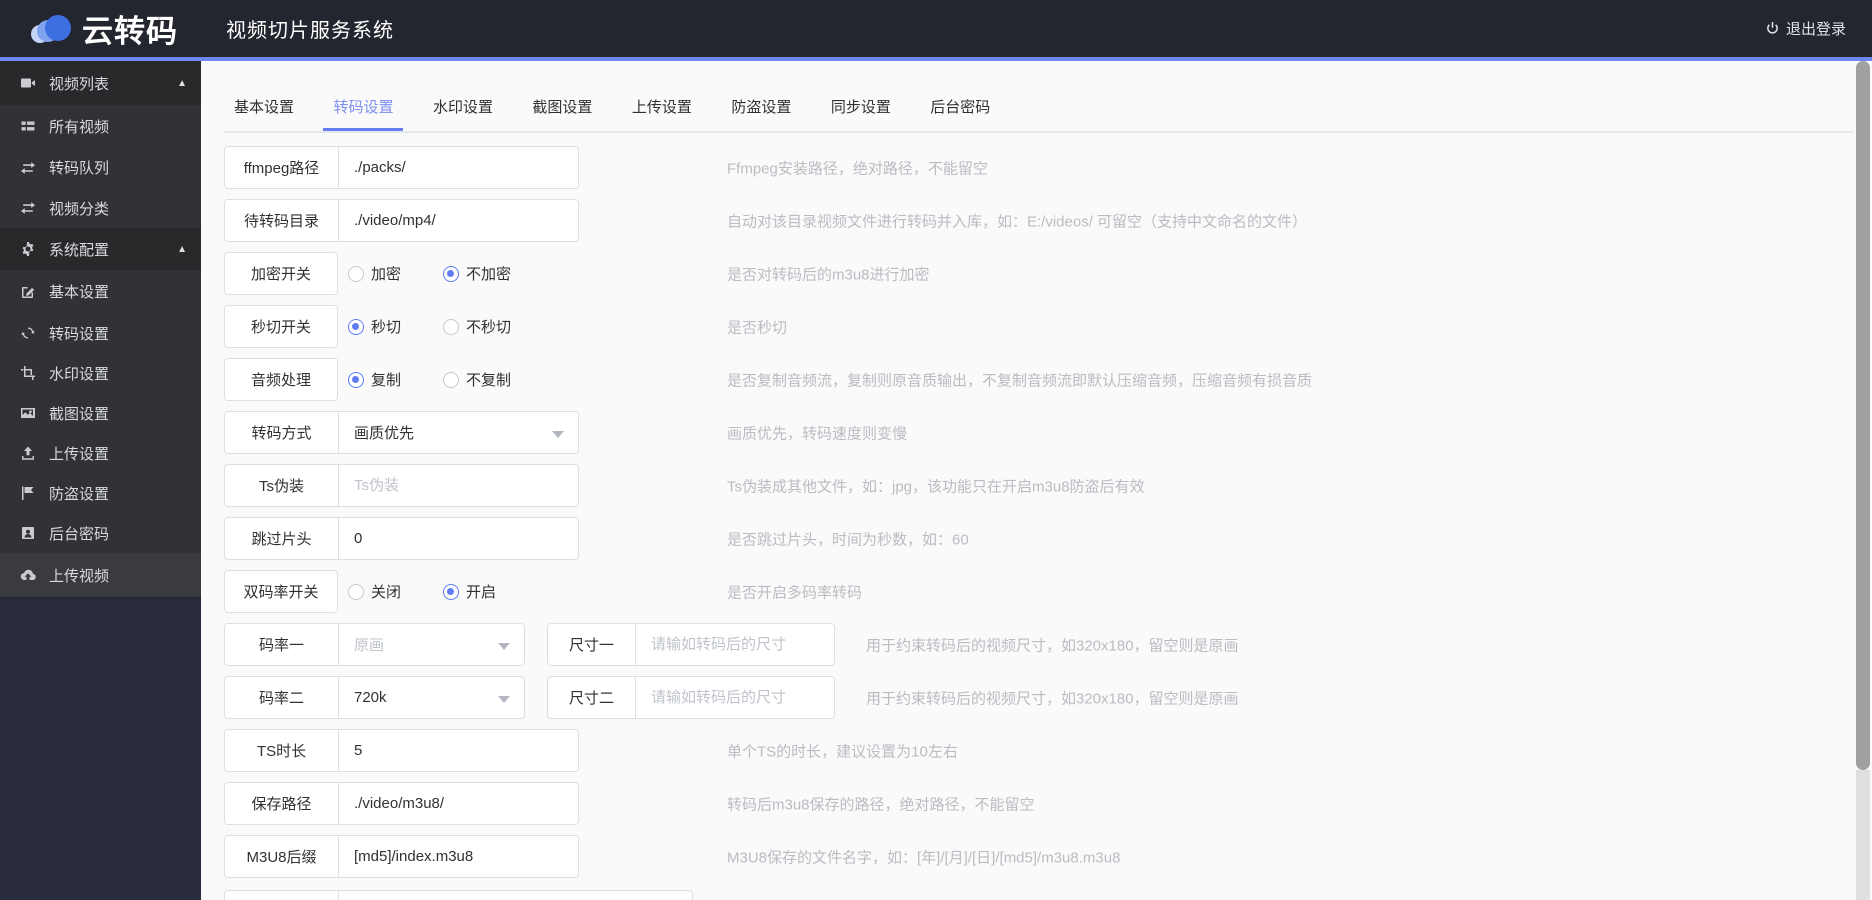 The image size is (1872, 900). What do you see at coordinates (282, 167) in the screenshot?
I see `field-label: ffmpeg路径` at bounding box center [282, 167].